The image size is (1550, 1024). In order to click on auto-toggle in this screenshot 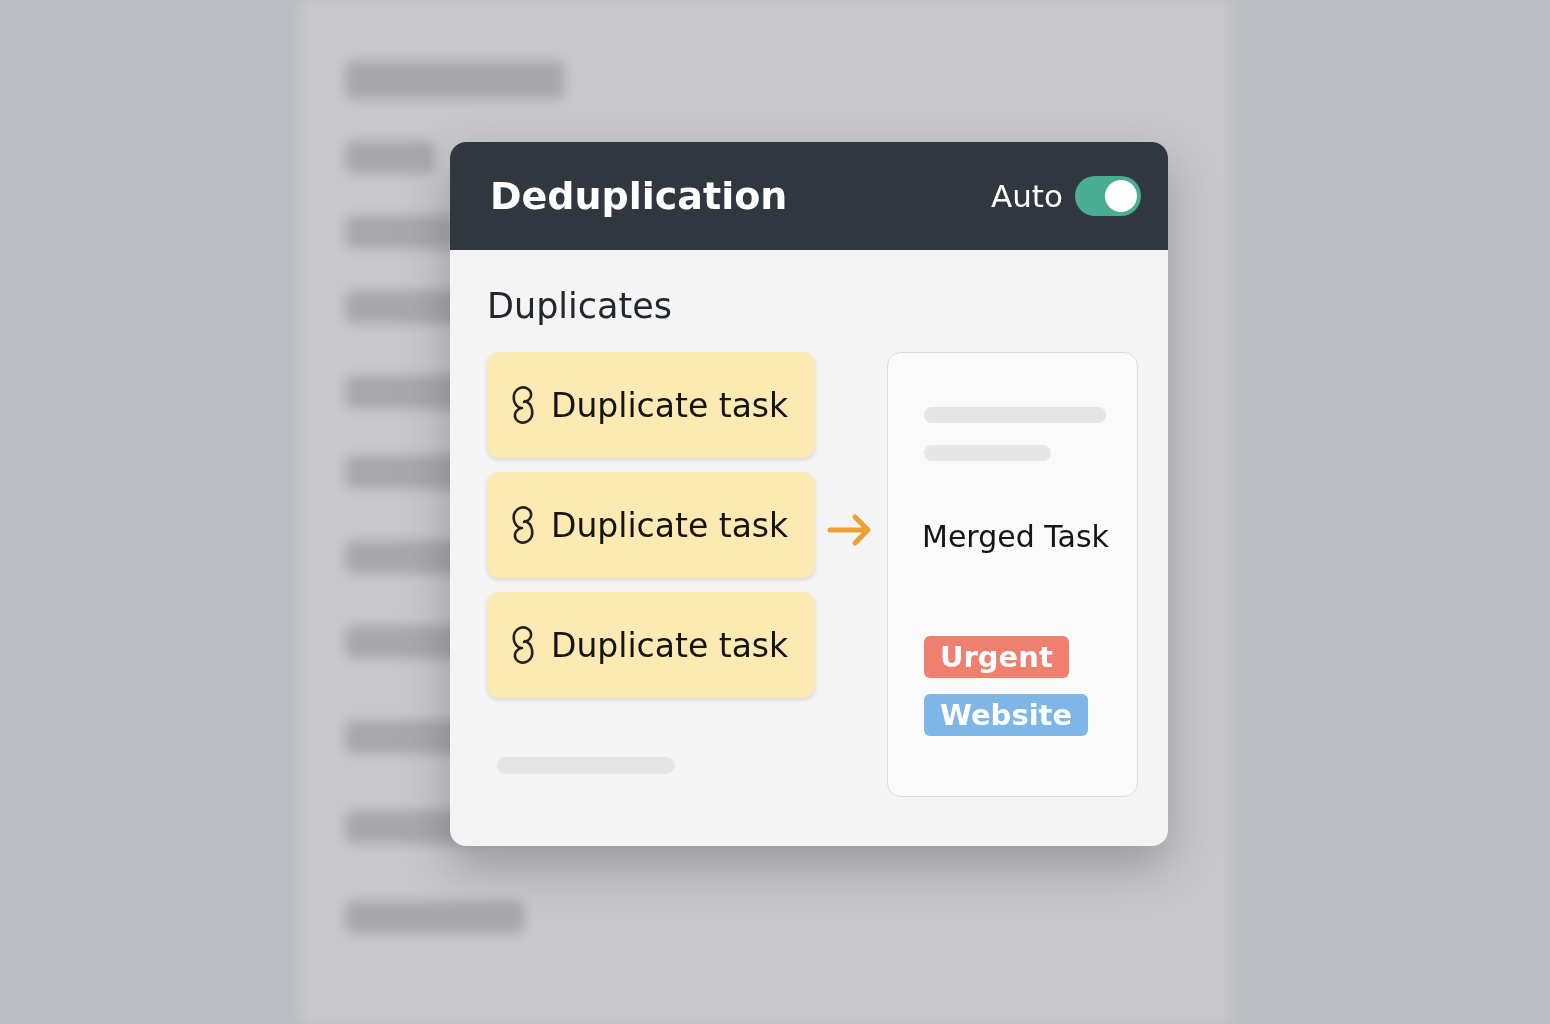, I will do `click(1108, 196)`.